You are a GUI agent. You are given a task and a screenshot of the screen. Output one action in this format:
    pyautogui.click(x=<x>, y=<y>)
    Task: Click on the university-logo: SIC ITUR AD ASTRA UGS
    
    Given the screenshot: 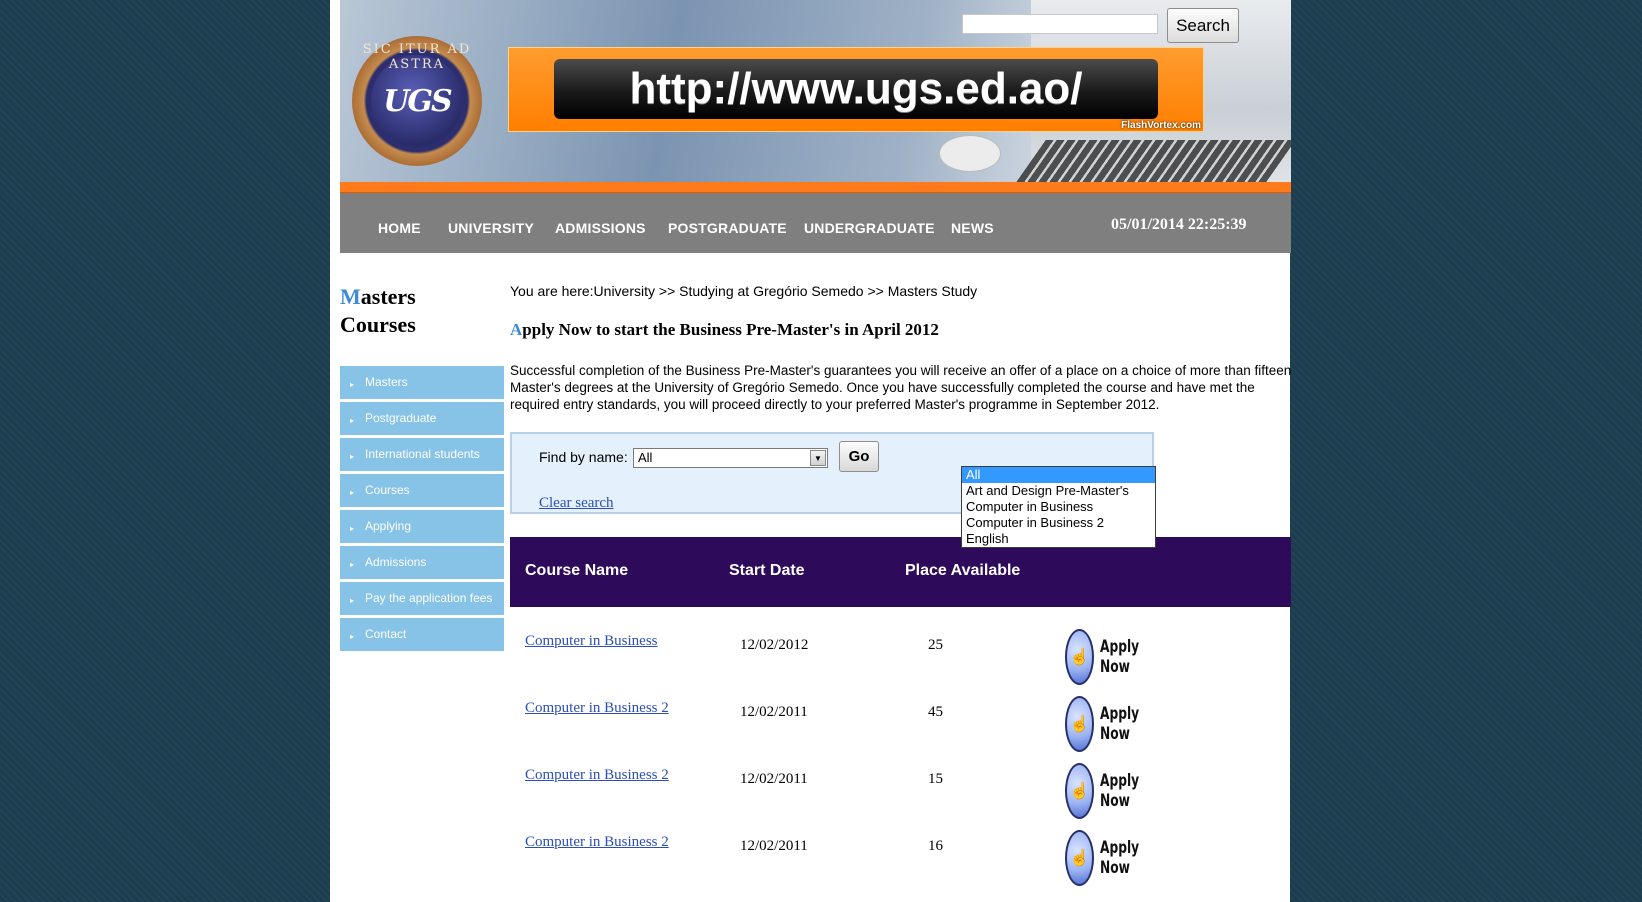 What is the action you would take?
    pyautogui.click(x=417, y=101)
    